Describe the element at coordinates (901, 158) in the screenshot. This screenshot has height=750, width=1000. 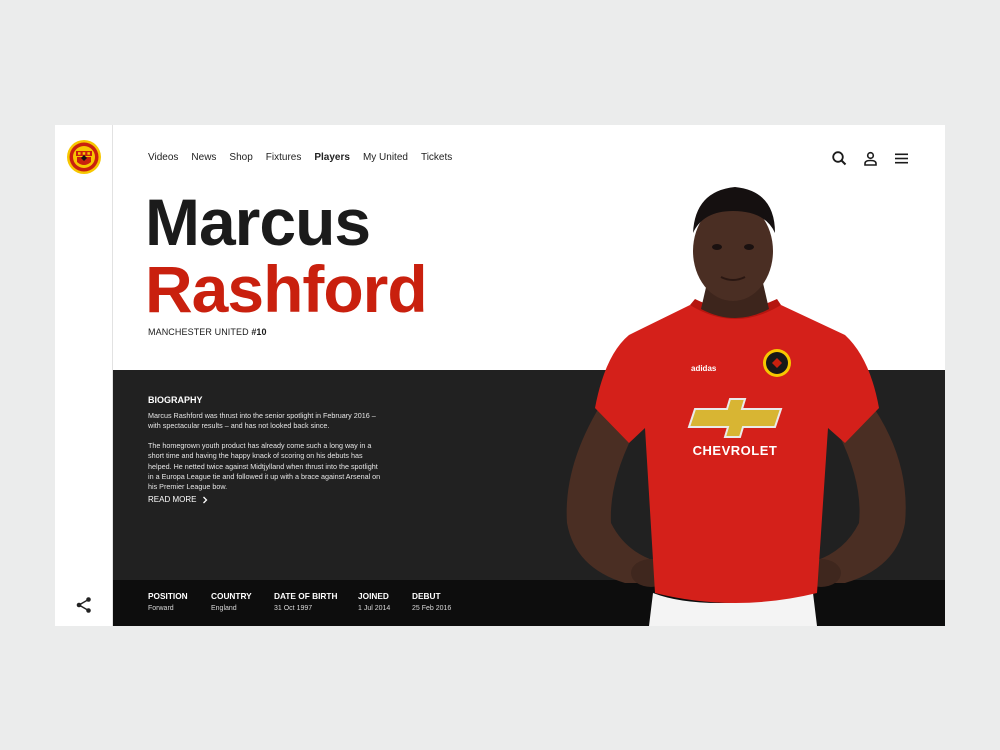
I see `menu-icon` at that location.